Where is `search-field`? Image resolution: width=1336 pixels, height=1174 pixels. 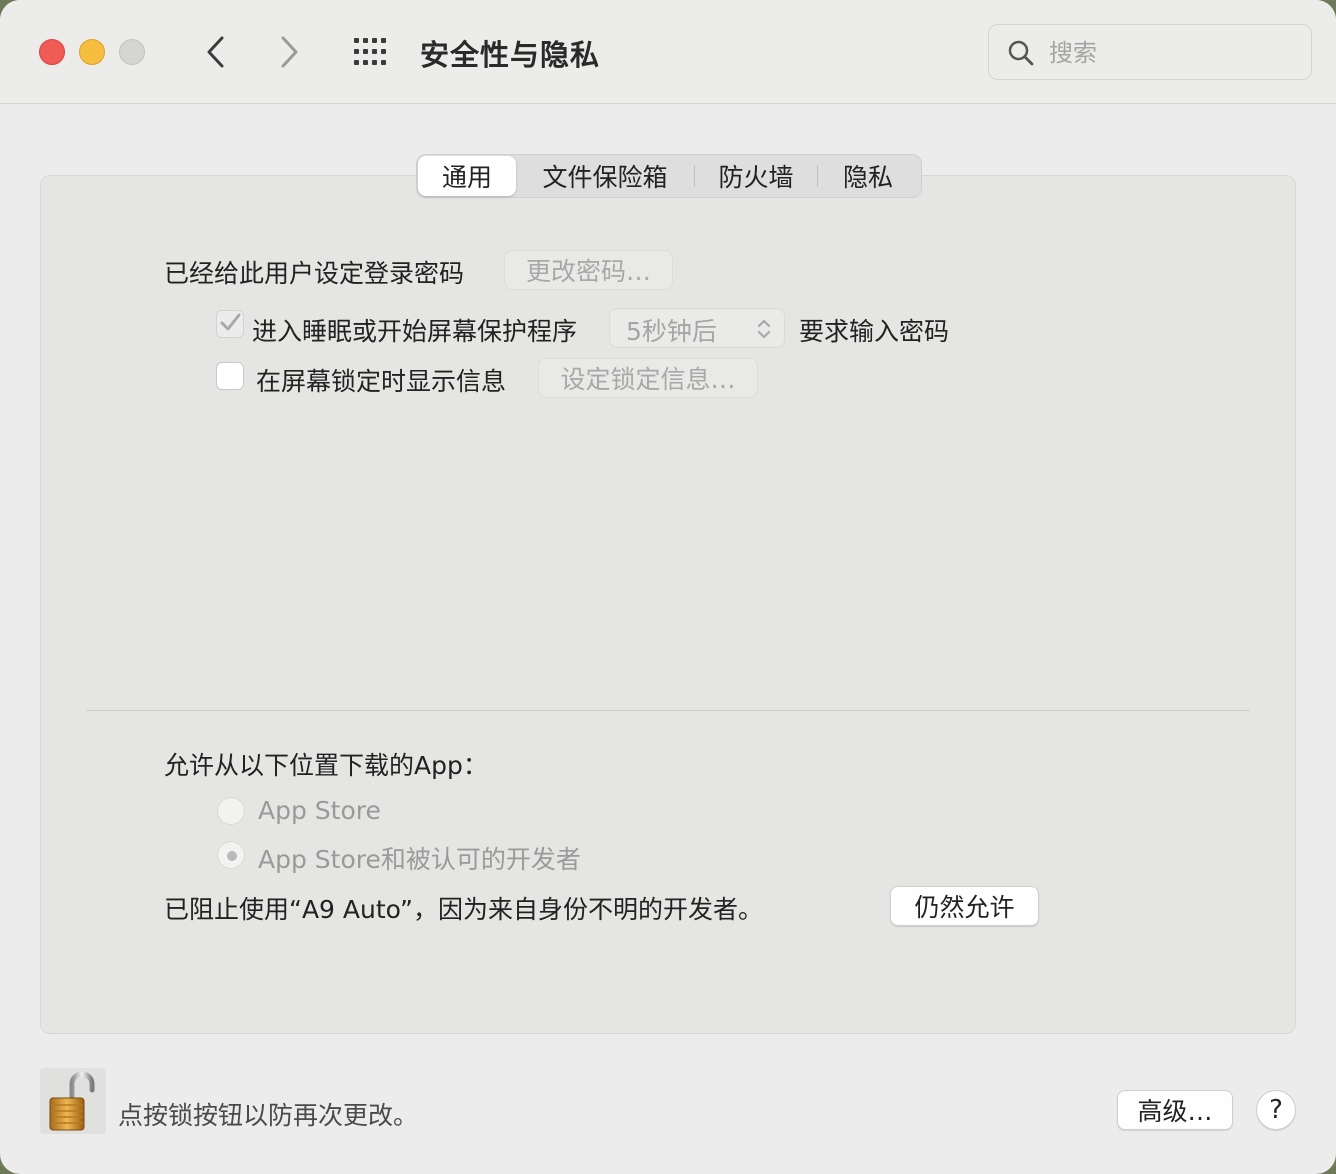
search-field is located at coordinates (1150, 52).